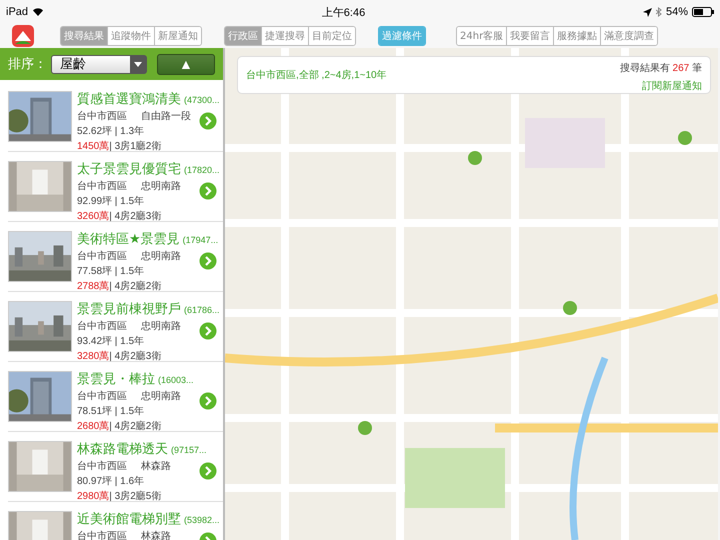  Describe the element at coordinates (27, 64) in the screenshot. I see `sort-label: 排序：` at that location.